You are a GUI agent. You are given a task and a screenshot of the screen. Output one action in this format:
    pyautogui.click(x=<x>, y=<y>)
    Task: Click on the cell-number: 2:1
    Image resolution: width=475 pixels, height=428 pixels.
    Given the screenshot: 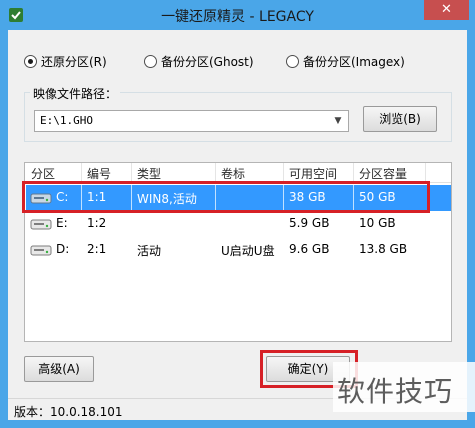 What is the action you would take?
    pyautogui.click(x=97, y=249)
    